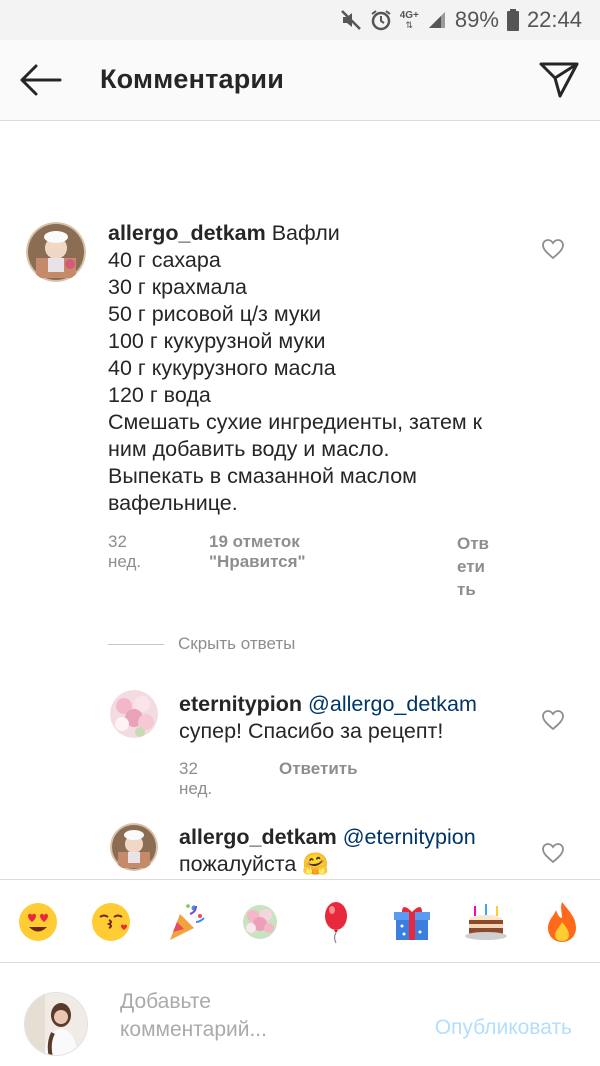  I want to click on reply-label: Ответить, so click(318, 768).